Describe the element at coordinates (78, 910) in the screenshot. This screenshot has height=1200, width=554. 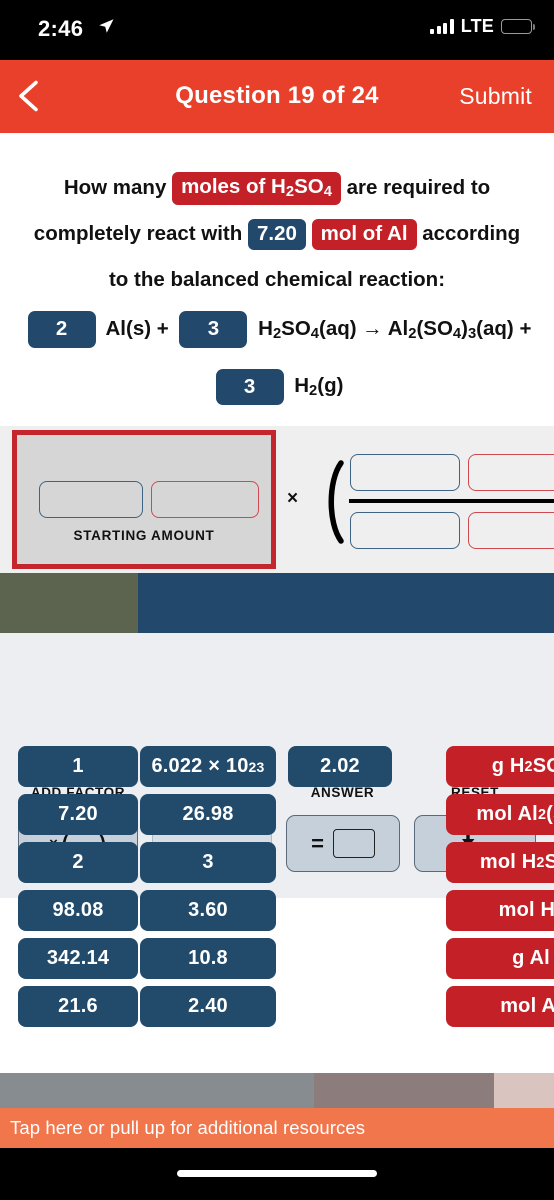
I see `tile-c1-3: 98.08` at that location.